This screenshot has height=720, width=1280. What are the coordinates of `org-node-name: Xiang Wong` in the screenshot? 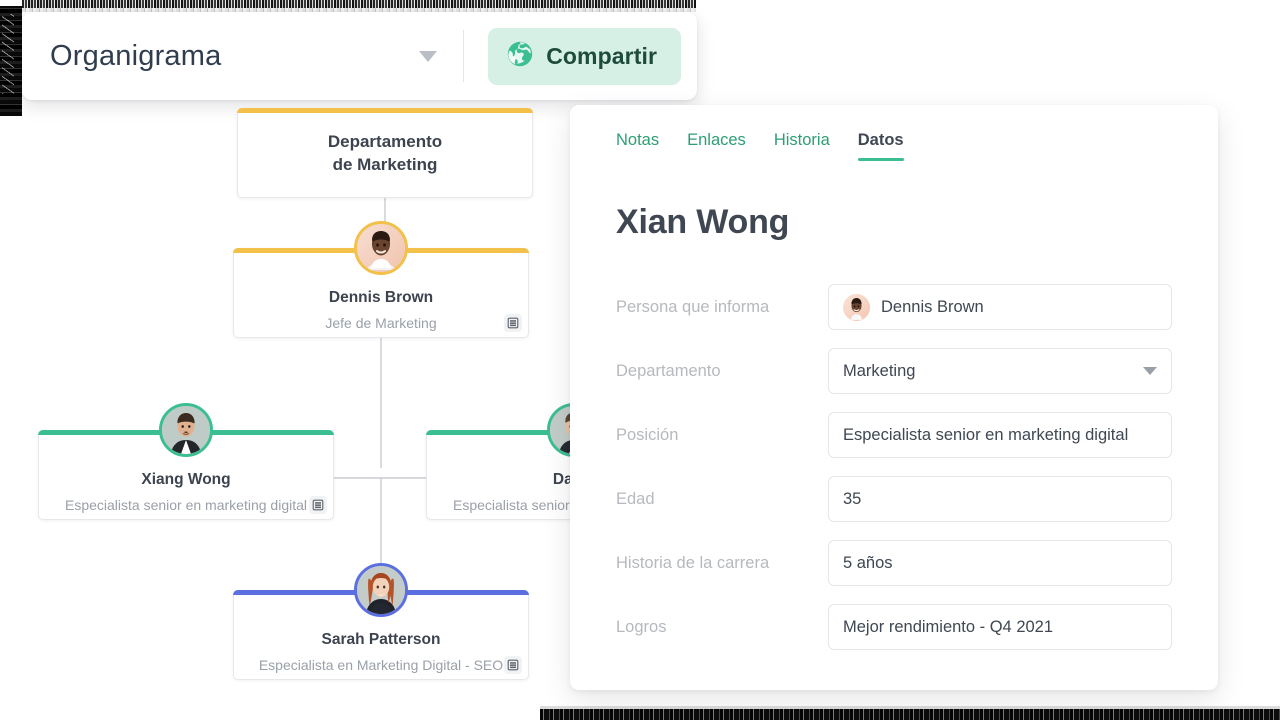 It's located at (186, 479).